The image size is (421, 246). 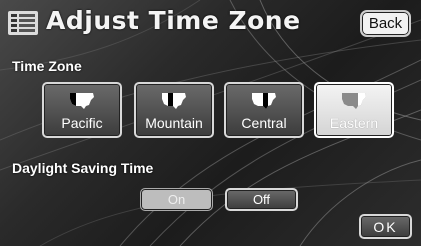 What do you see at coordinates (264, 101) in the screenshot?
I see `us-map-central-icon` at bounding box center [264, 101].